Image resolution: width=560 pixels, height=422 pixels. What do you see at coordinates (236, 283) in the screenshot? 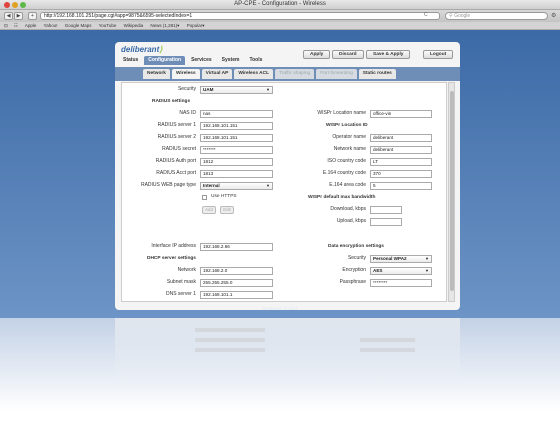
I see `subnet-mask-input: 255.255.255.0` at bounding box center [236, 283].